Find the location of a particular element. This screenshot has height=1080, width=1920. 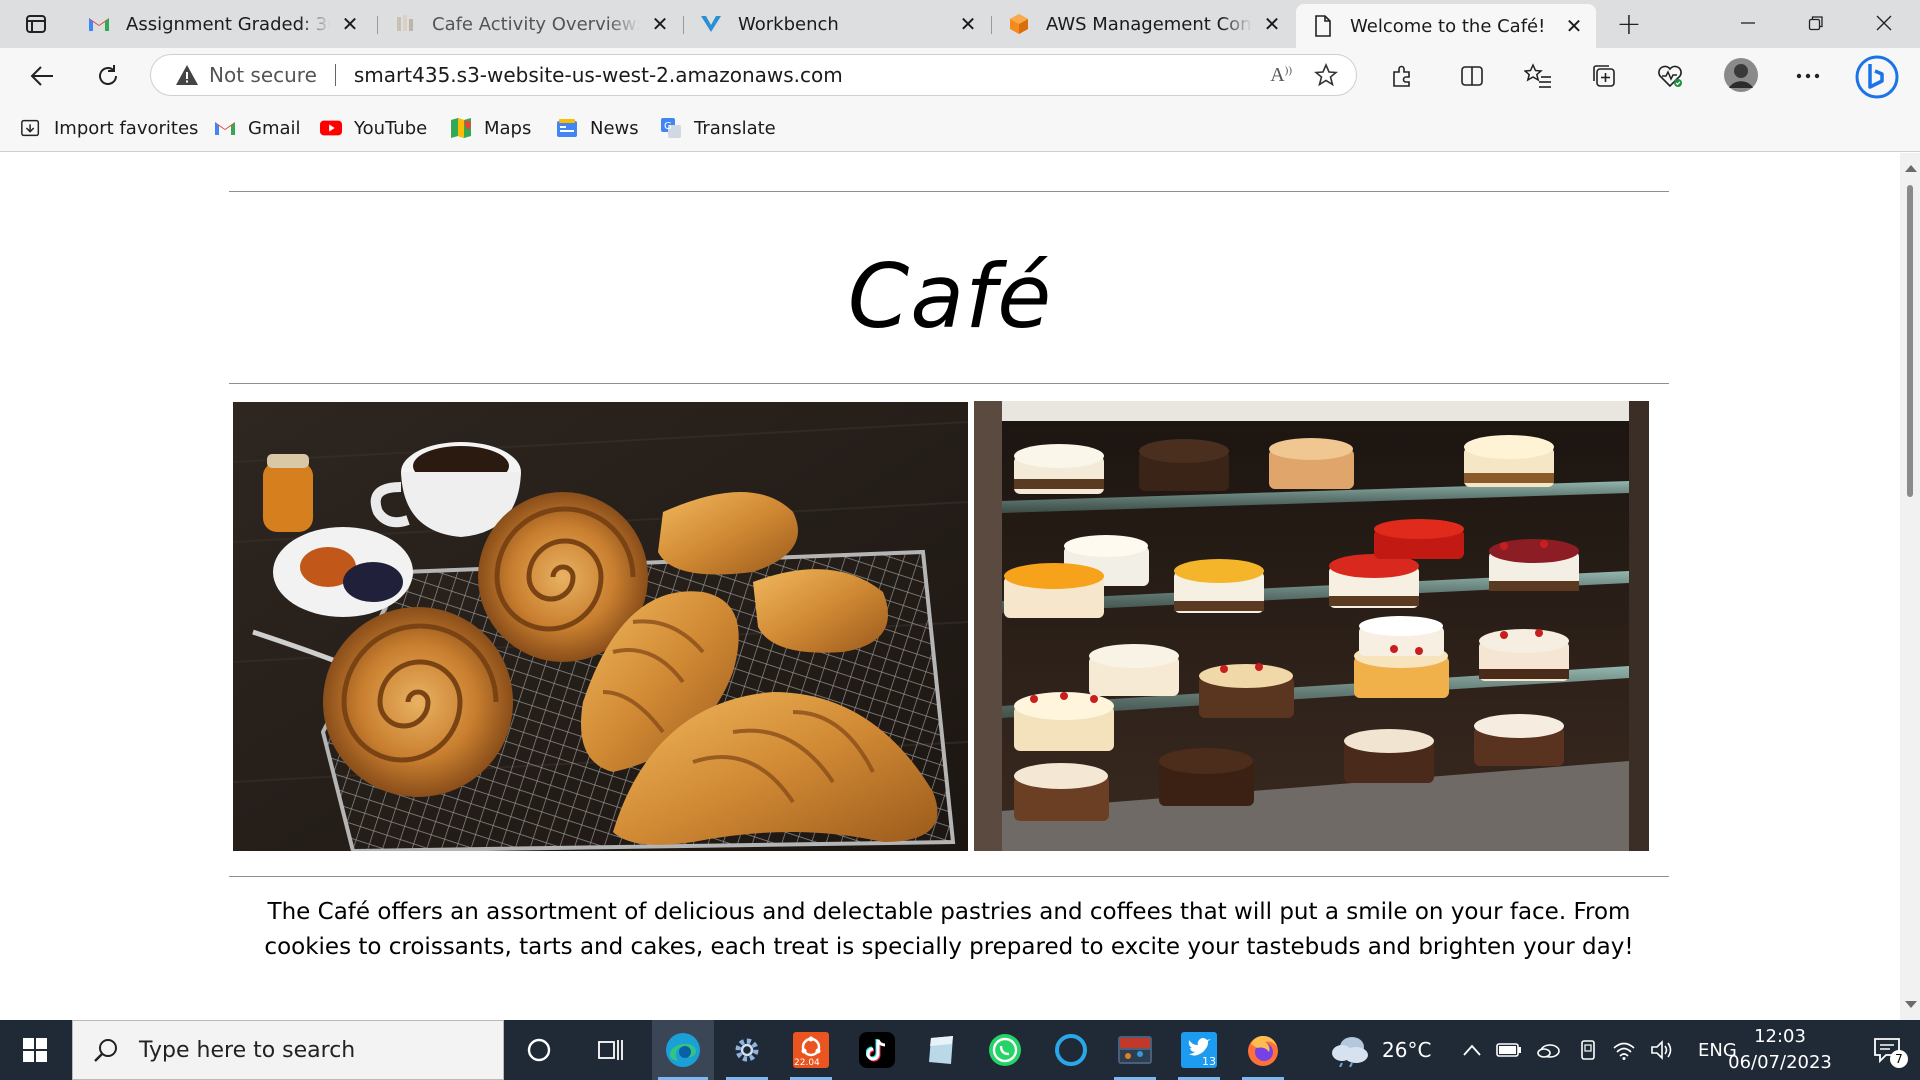

tab-actions-icon is located at coordinates (36, 24).